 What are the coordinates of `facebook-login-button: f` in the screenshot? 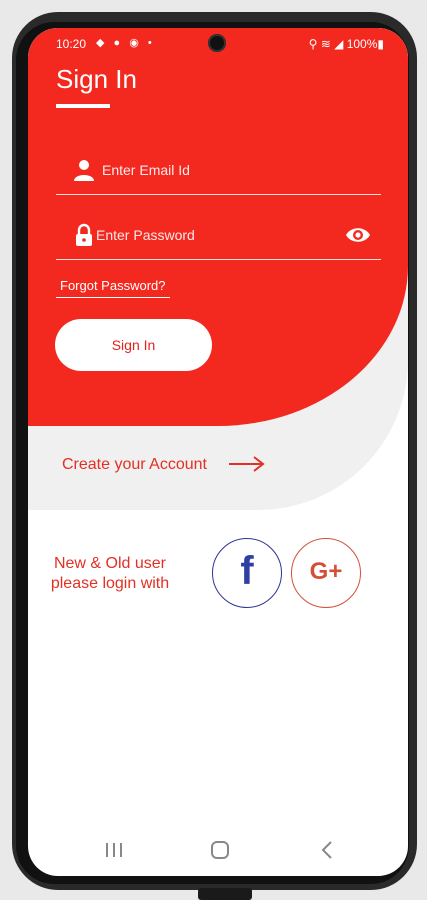 It's located at (247, 573).